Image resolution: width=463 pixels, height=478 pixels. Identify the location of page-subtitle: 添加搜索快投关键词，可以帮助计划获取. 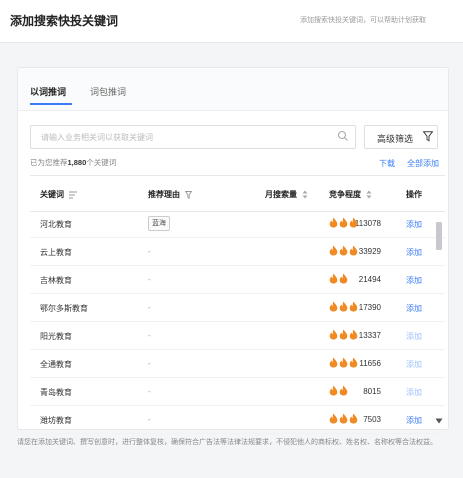
(363, 20).